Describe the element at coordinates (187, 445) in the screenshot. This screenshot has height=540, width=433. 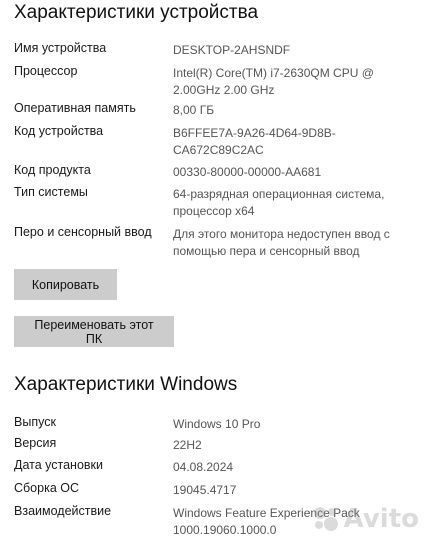
I see `version-value: 22H2` at that location.